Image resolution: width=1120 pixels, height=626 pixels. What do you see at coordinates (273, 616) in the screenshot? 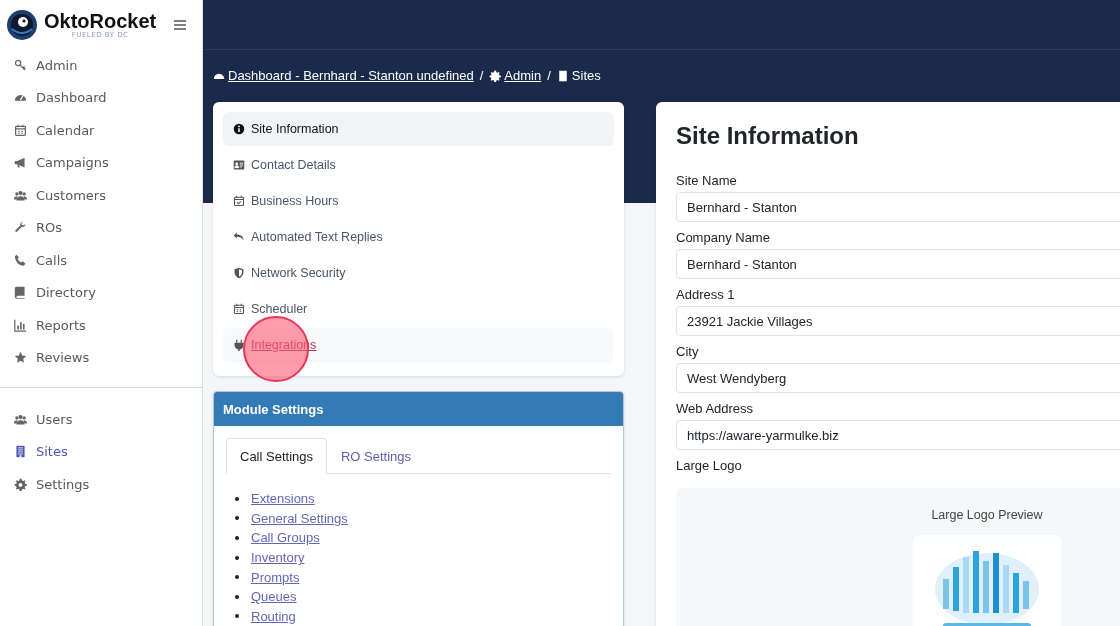
I see `settings-link: Routing` at bounding box center [273, 616].